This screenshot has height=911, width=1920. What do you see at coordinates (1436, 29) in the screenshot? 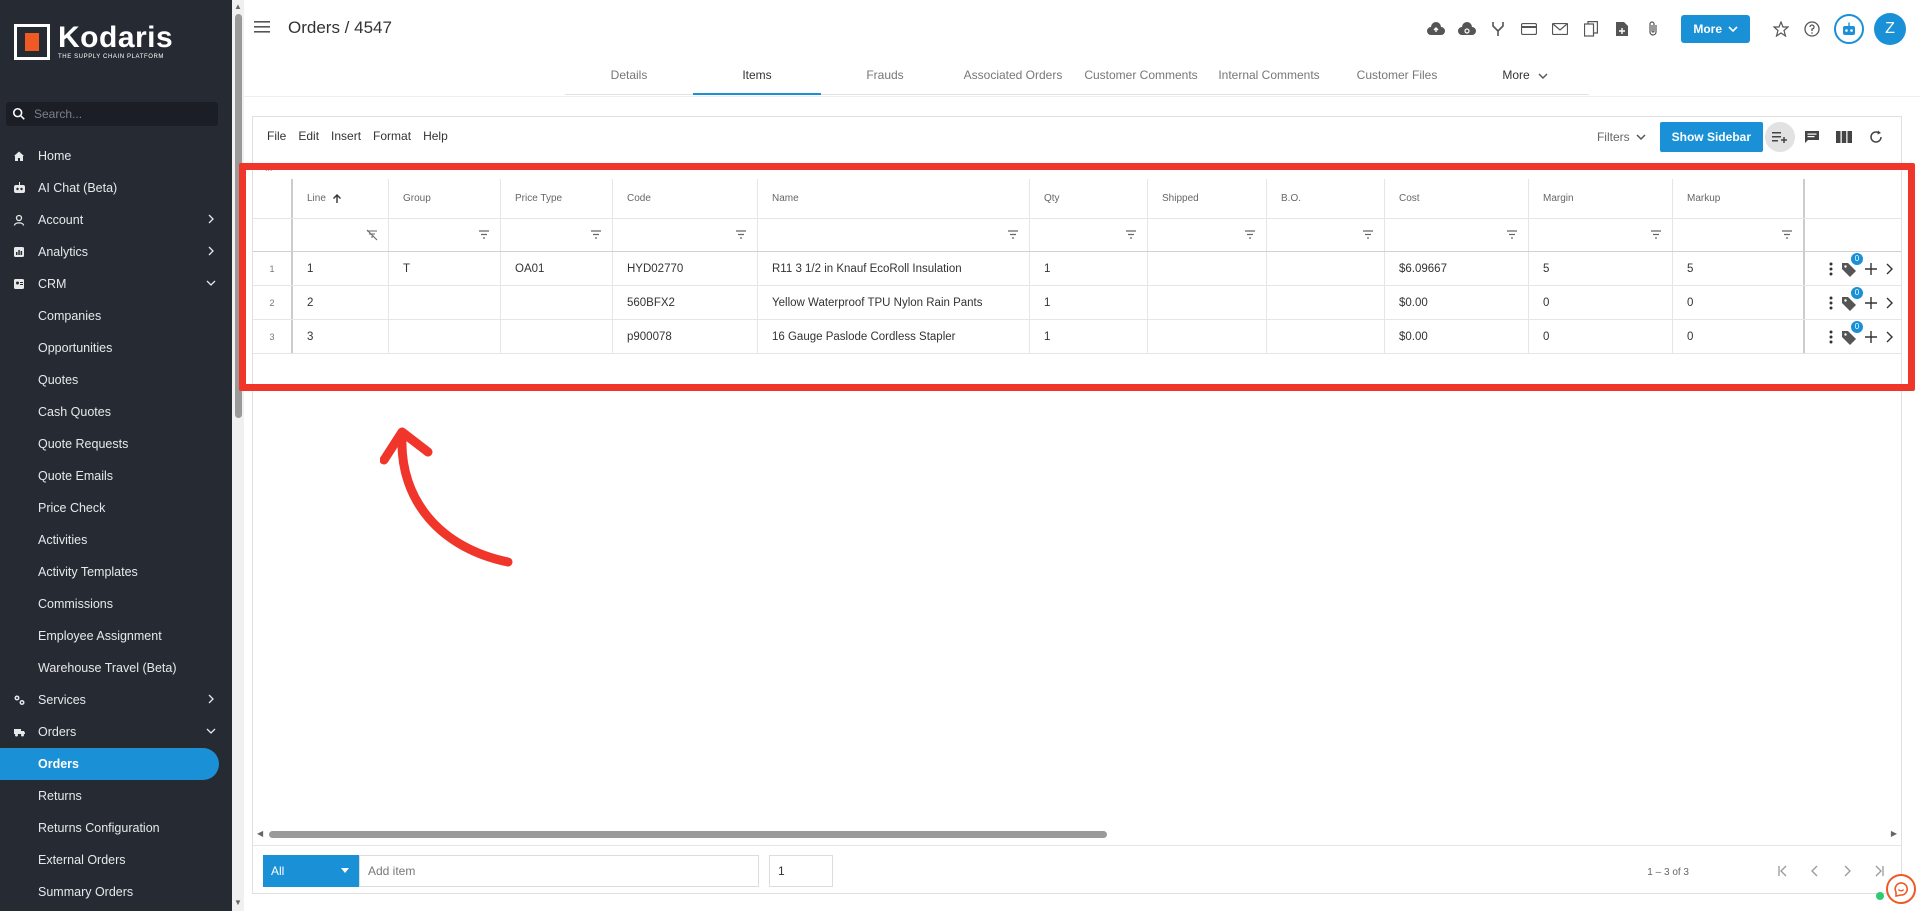
I see `cloud-upload-icon` at bounding box center [1436, 29].